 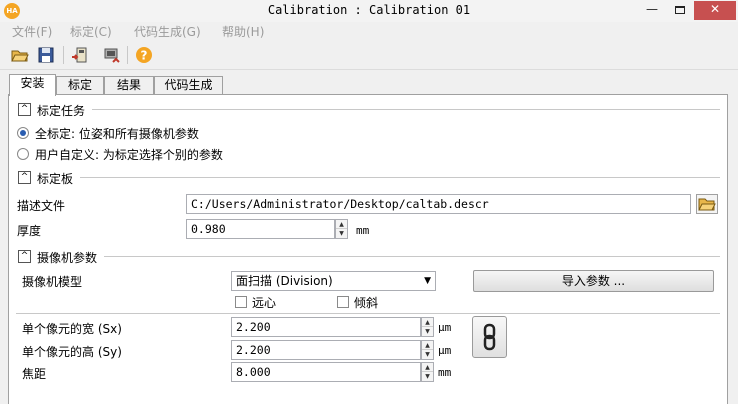 I want to click on menu-code-generation: 代码生成(G), so click(x=167, y=31).